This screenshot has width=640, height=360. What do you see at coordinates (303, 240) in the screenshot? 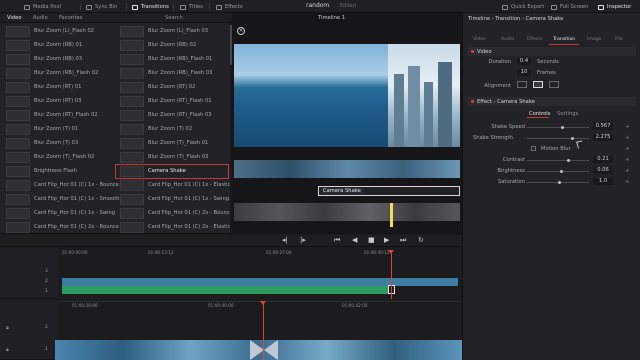
I see `next-edit-icon: |▸` at bounding box center [303, 240].